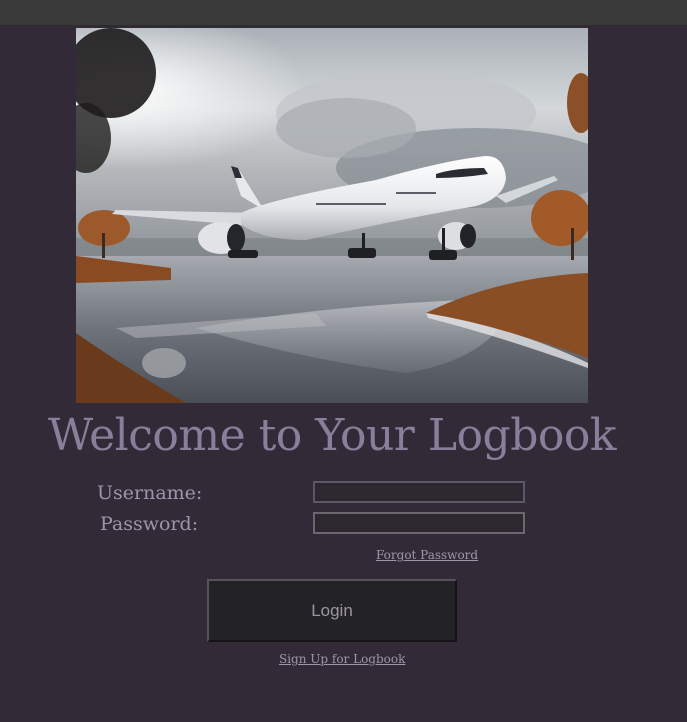 This screenshot has width=687, height=722. I want to click on sign-up-link: Sign Up for Logbook, so click(342, 659).